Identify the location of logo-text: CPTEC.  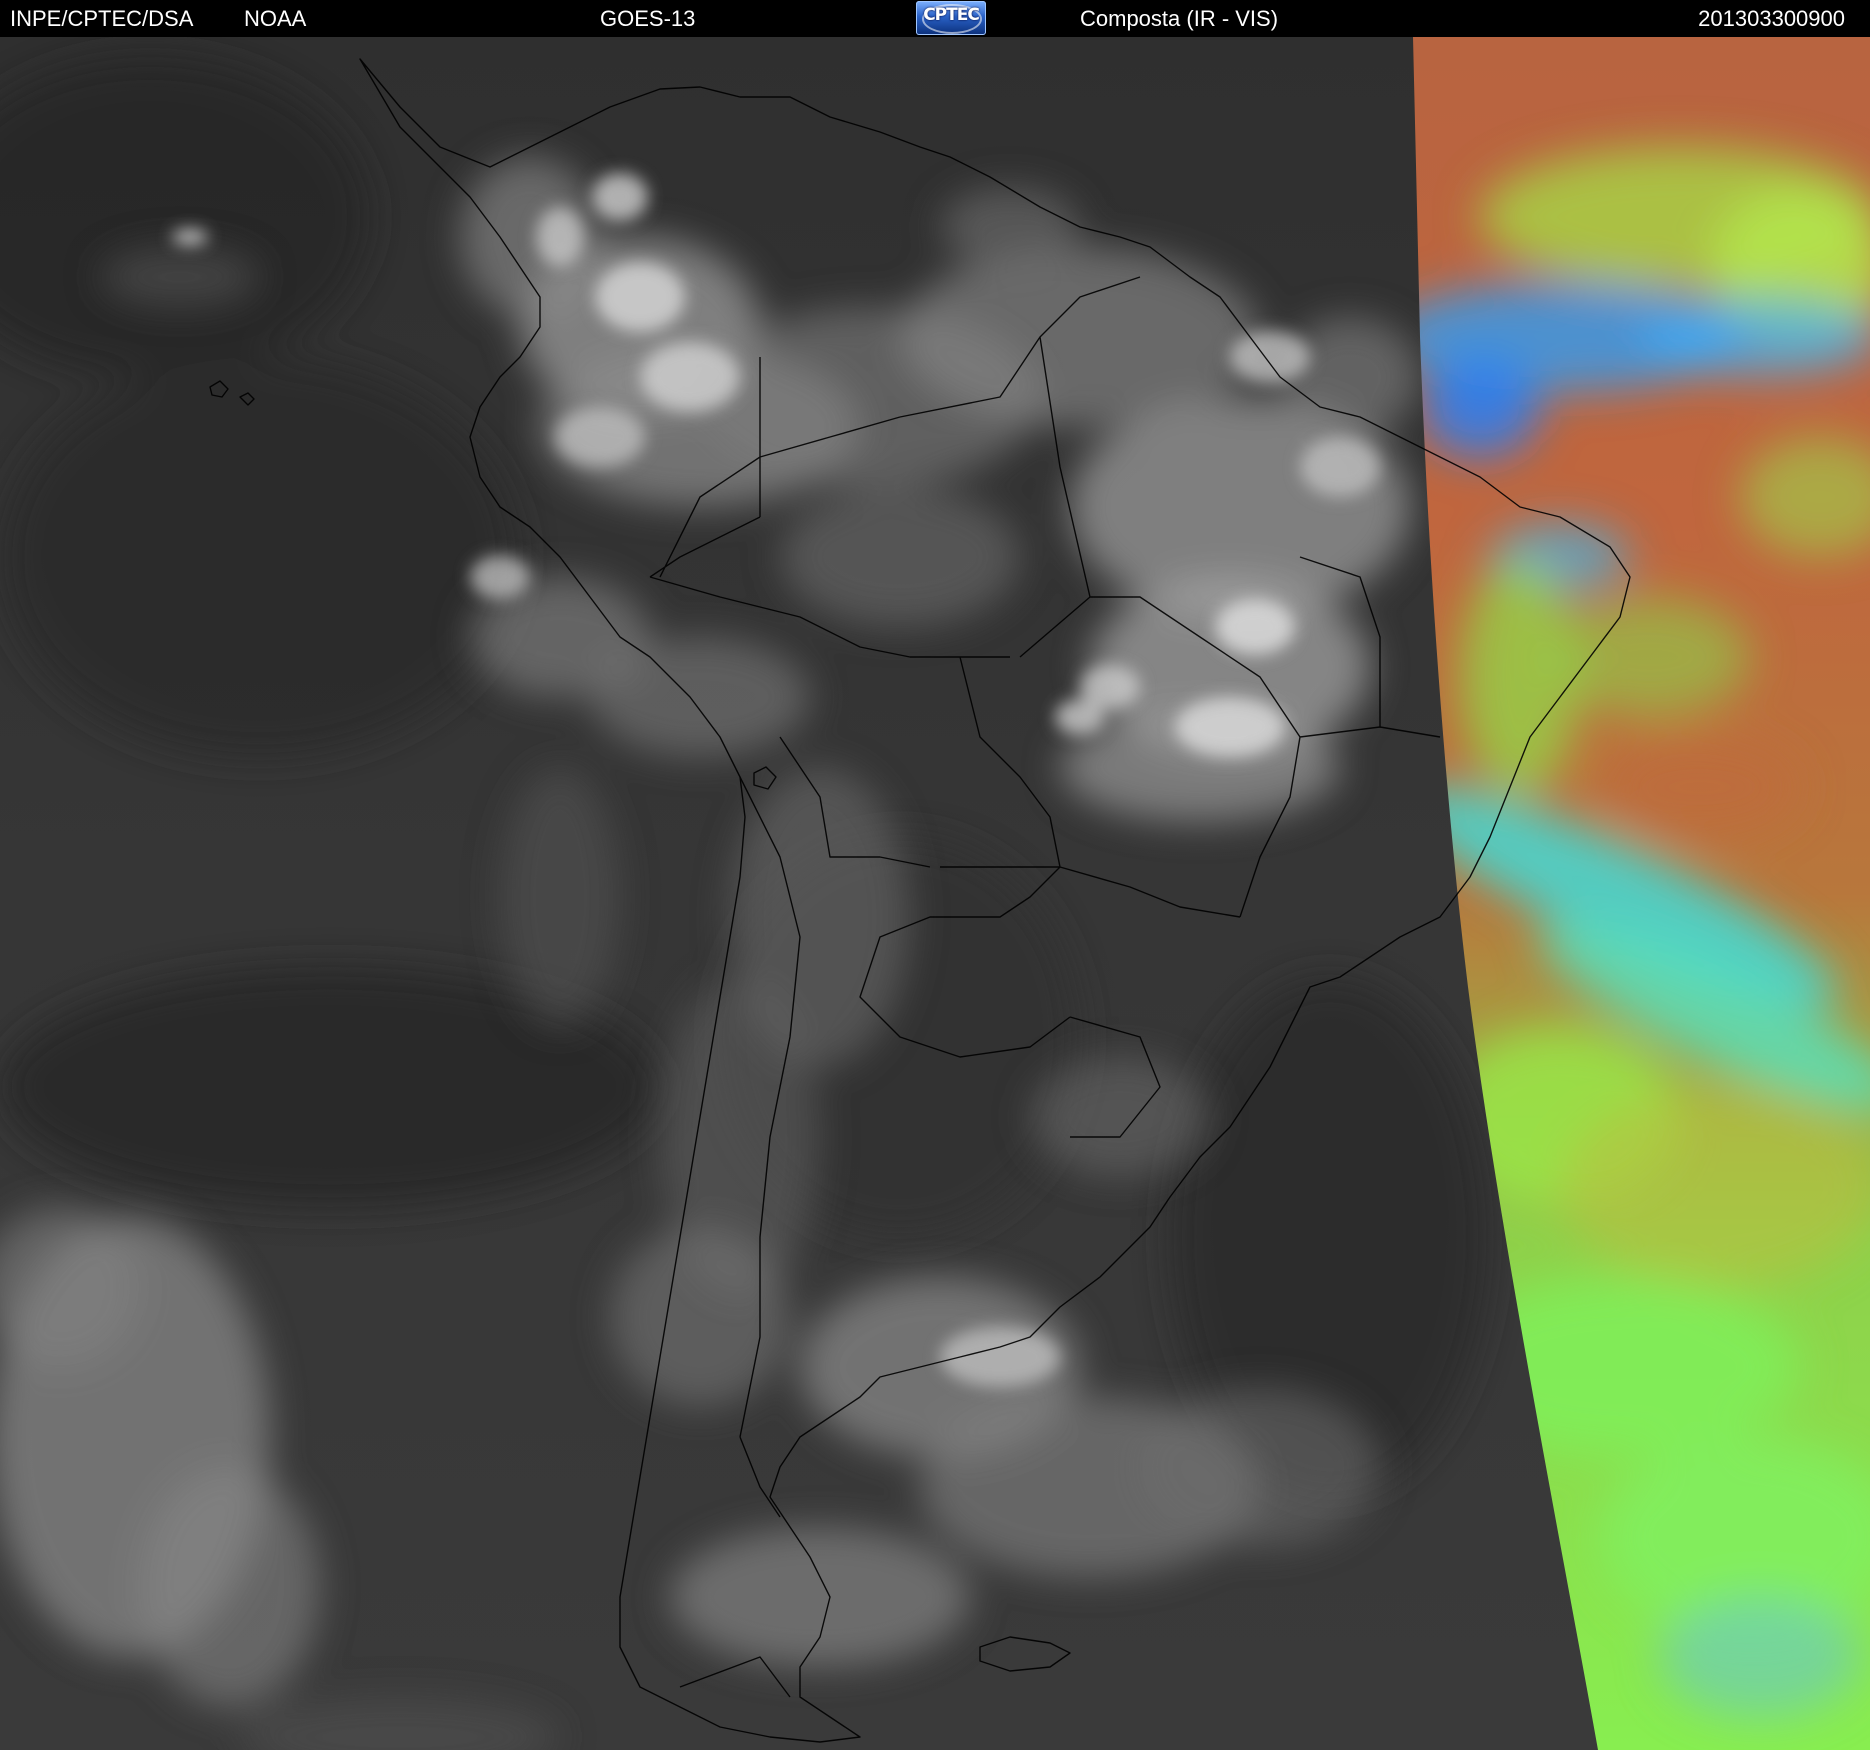
(951, 15).